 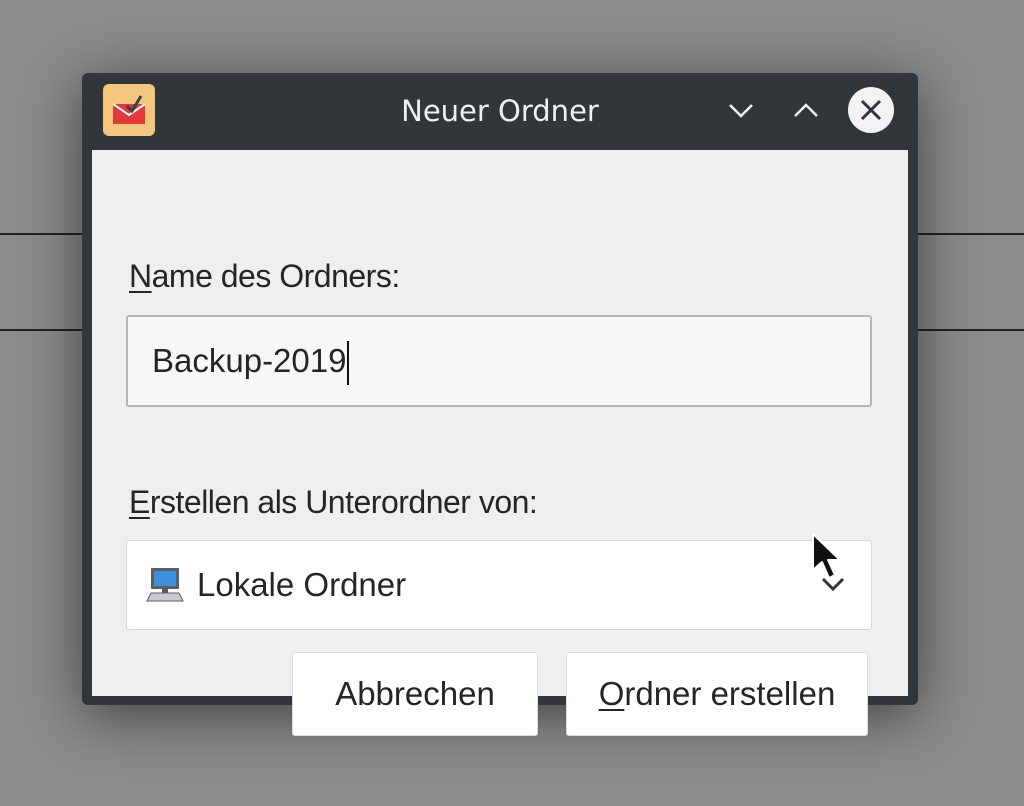 What do you see at coordinates (499, 585) in the screenshot?
I see `parent-folder-select: Lokale Ordner` at bounding box center [499, 585].